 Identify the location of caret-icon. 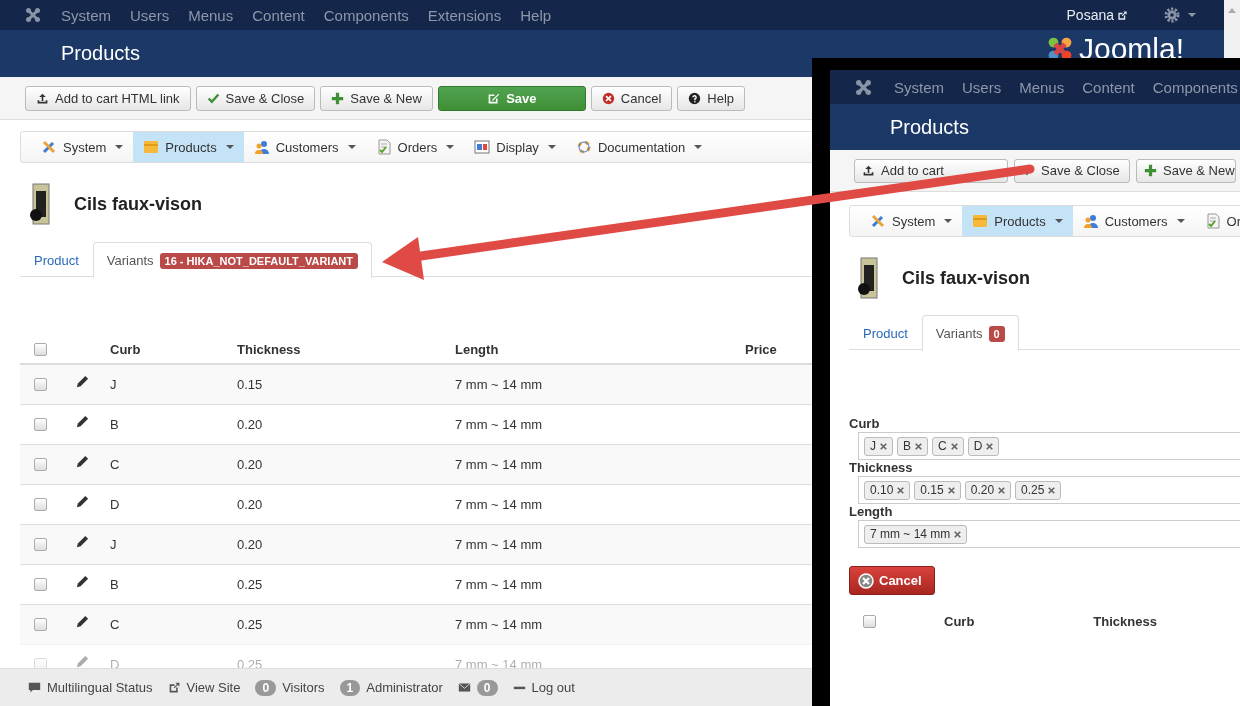
(698, 147).